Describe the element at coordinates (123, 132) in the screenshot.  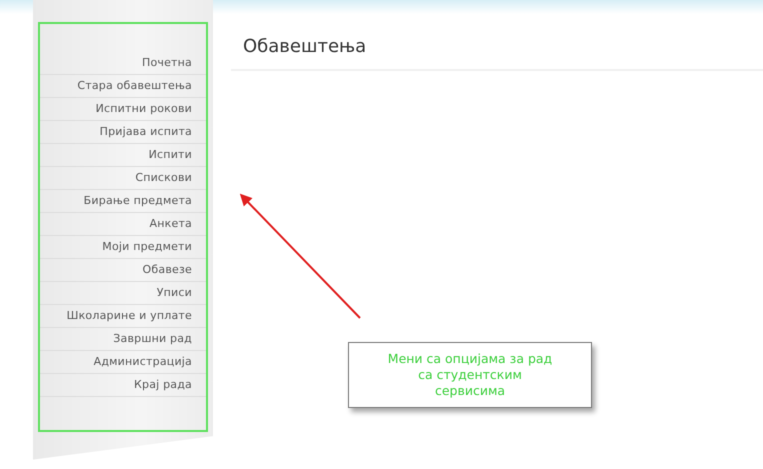
I see `menu-item: Пријава испита` at that location.